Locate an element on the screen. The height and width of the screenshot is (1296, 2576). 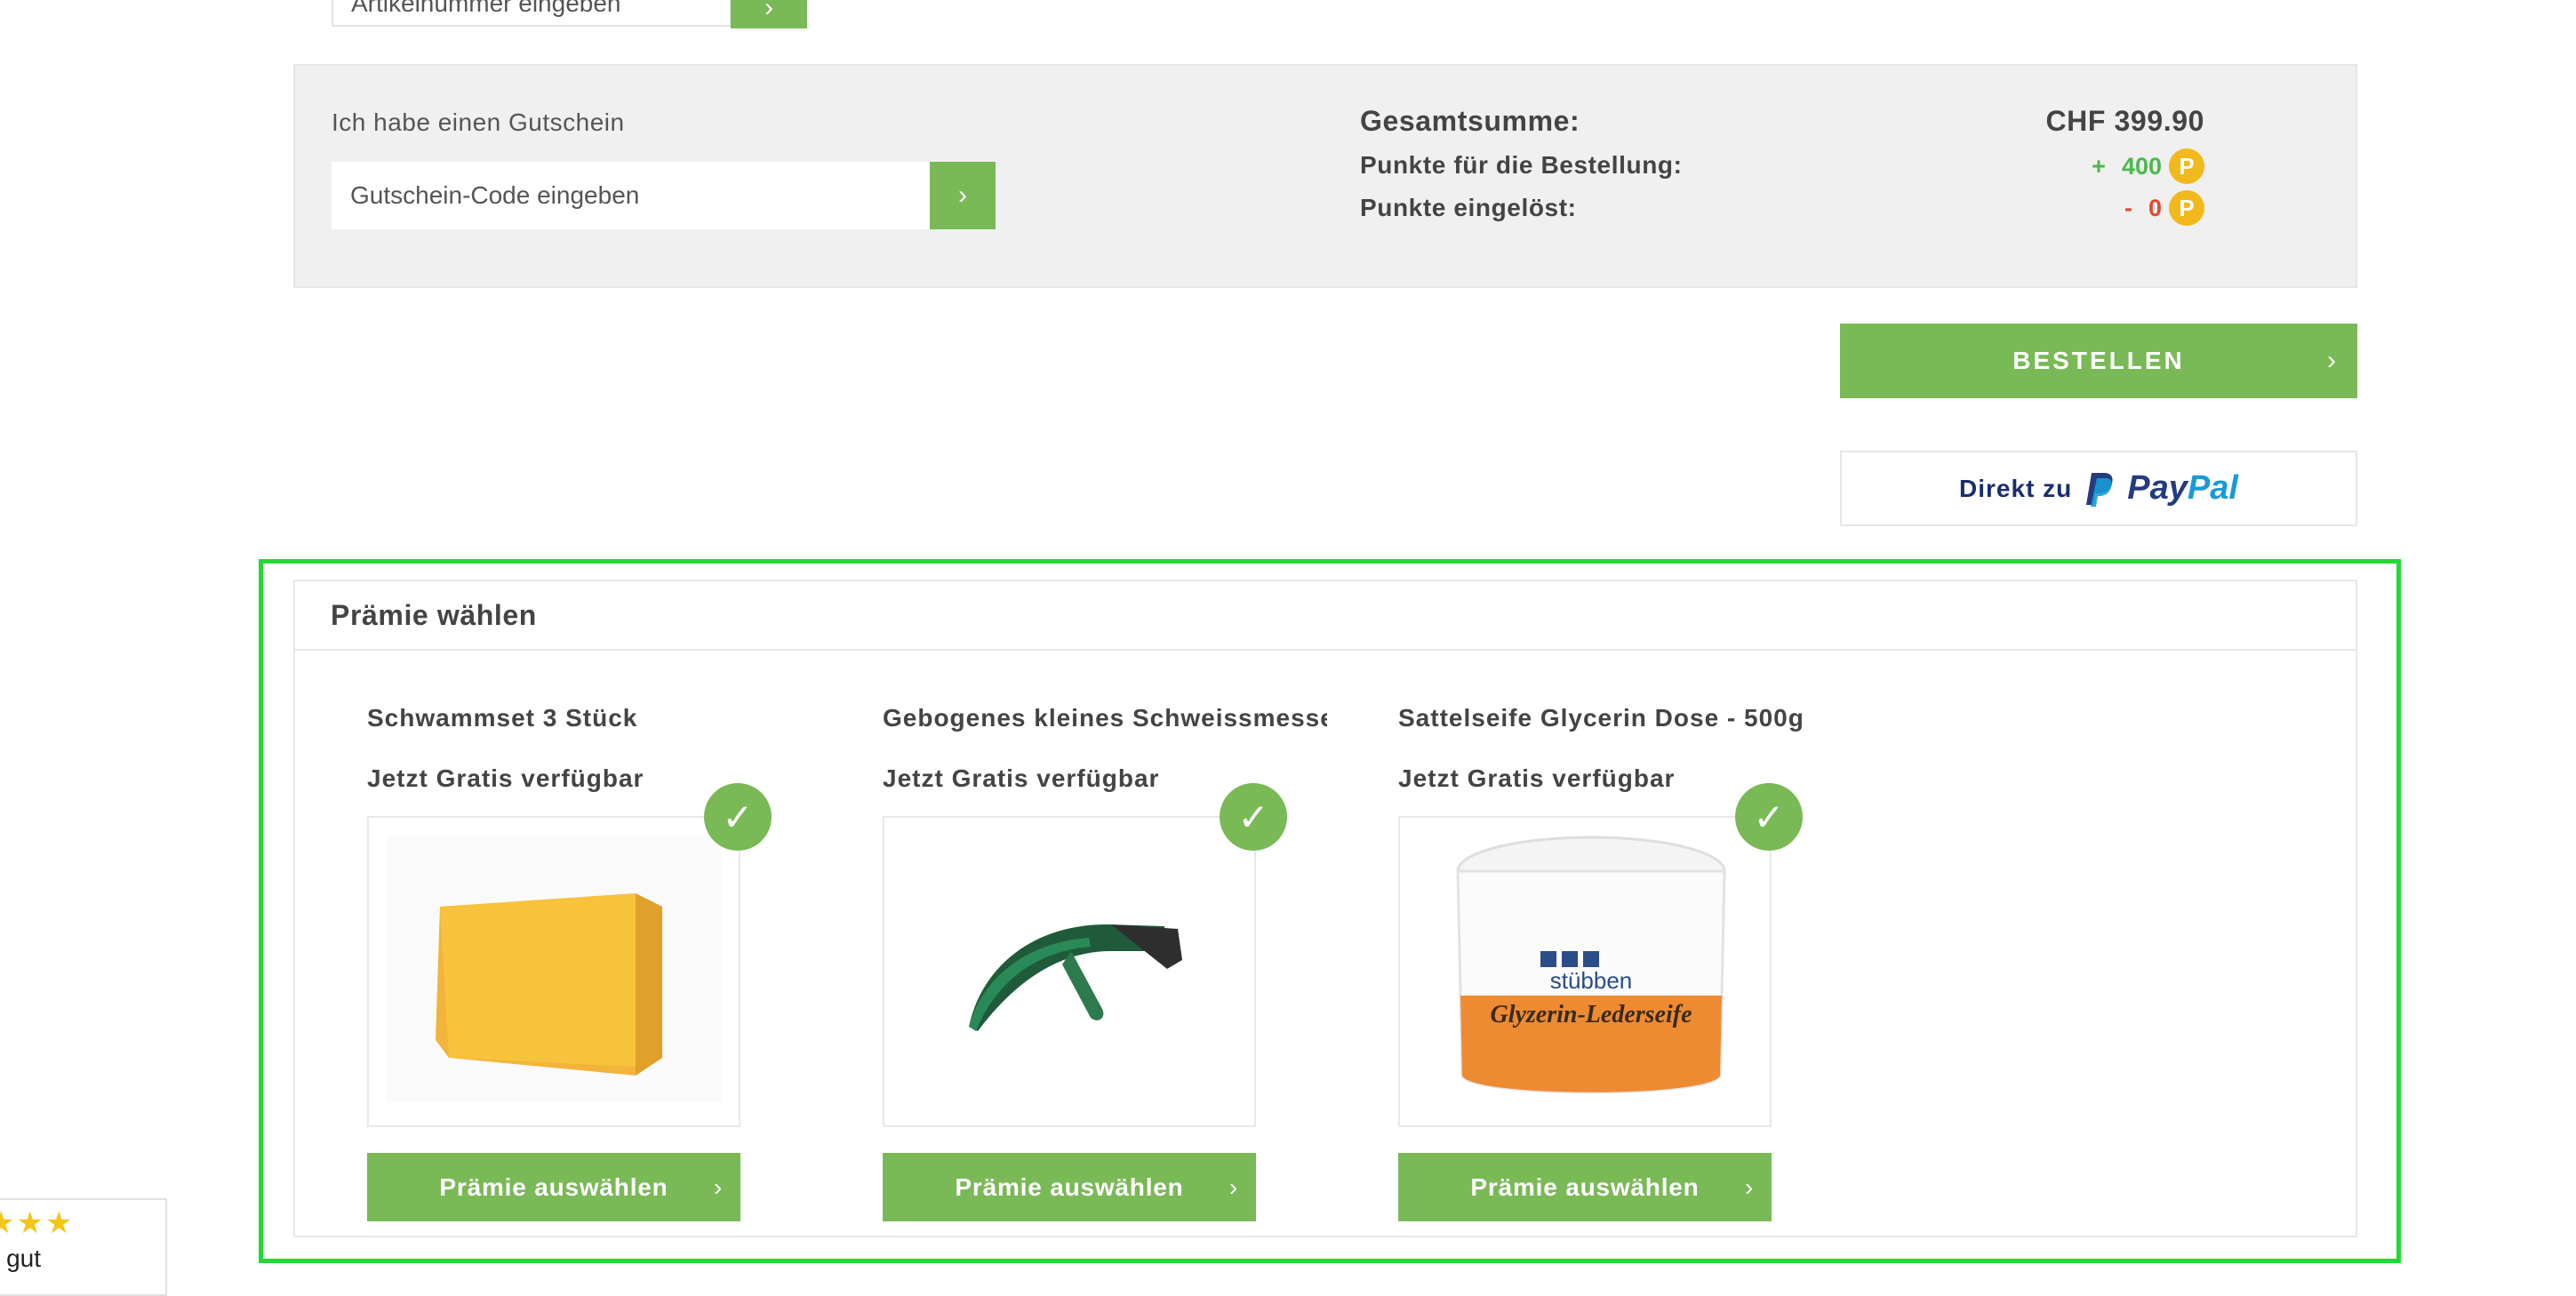
svg-text: stübben is located at coordinates (1591, 980).